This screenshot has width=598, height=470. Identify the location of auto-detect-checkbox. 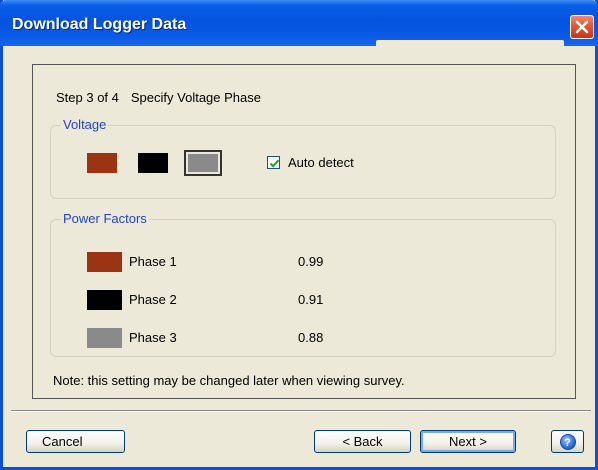
(273, 162).